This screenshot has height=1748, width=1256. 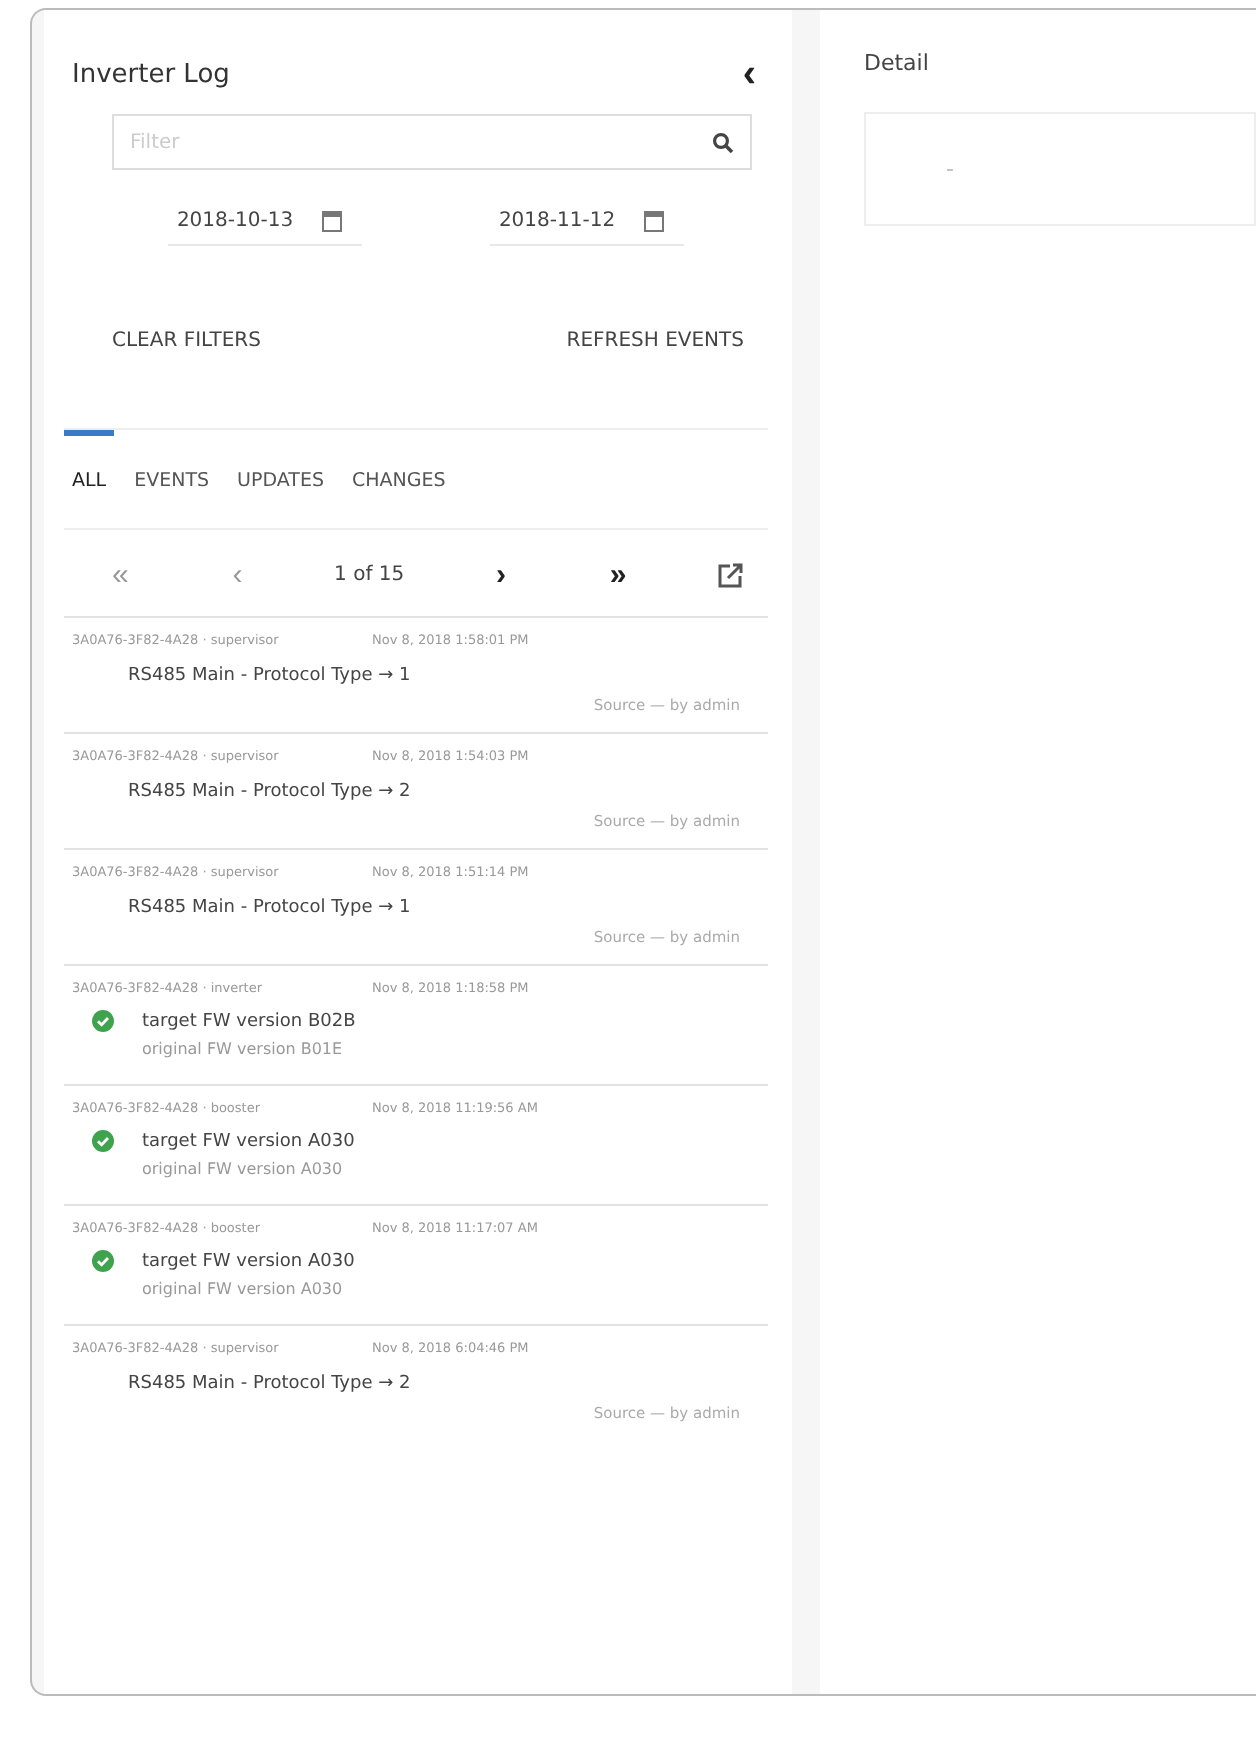 I want to click on tab: EVENTS, so click(x=172, y=479).